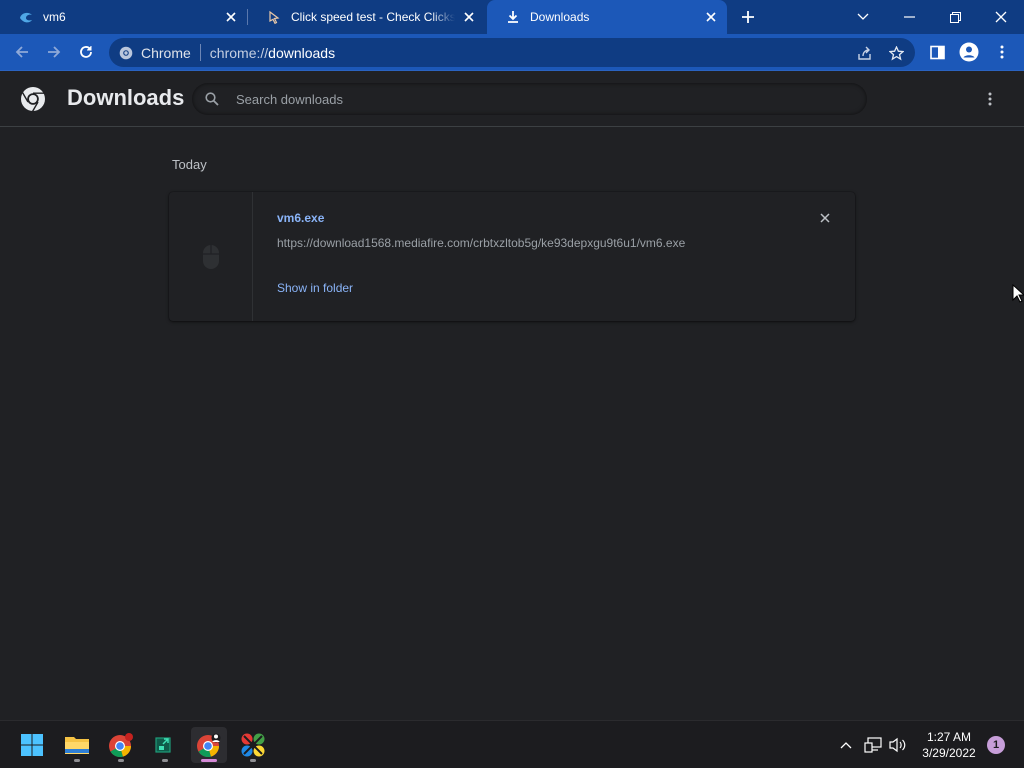  I want to click on chrome-active-icon, so click(209, 745).